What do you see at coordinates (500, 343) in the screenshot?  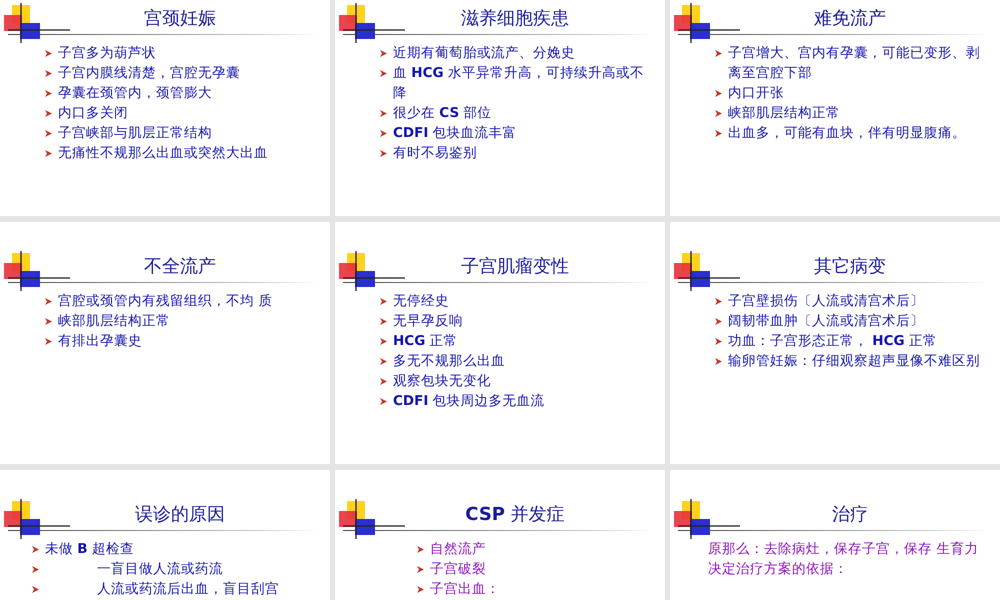 I see `slide-thumbnail: 子宫肌瘤变性 无停经史 无早孕反响 HCG 正常 多无不规那么出血 观察包块无变化 CDFI 包块周边多无血流` at bounding box center [500, 343].